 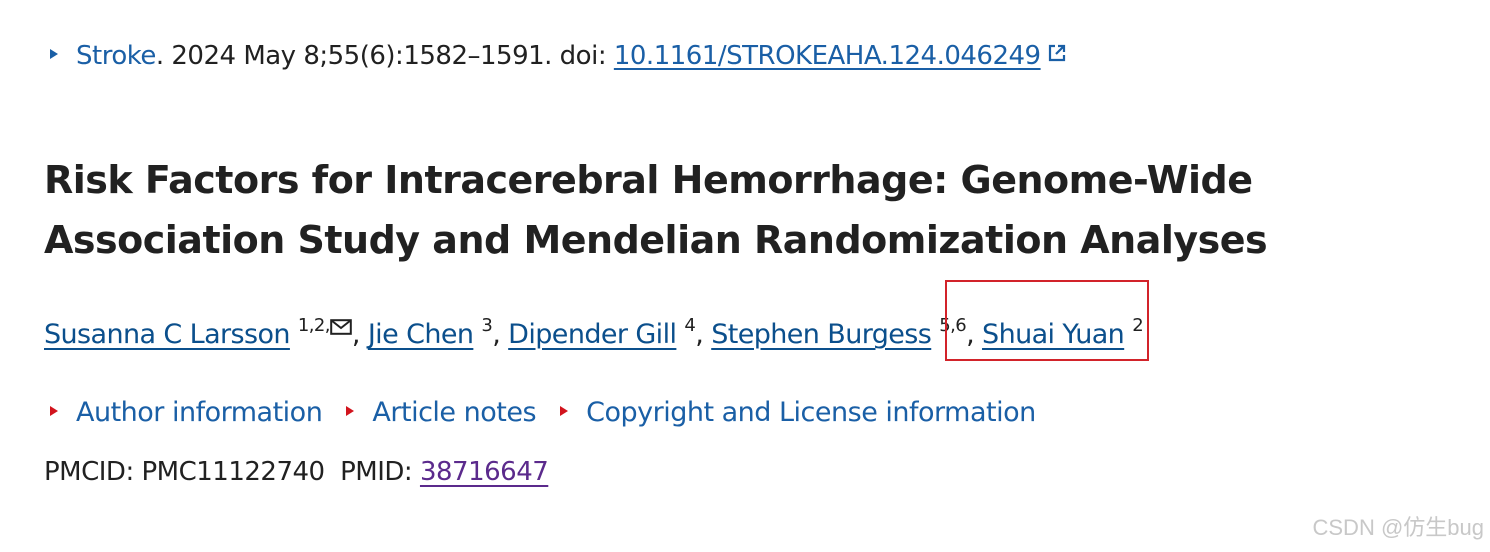 I want to click on author-affiliation-sup: 1,2,, so click(x=314, y=325).